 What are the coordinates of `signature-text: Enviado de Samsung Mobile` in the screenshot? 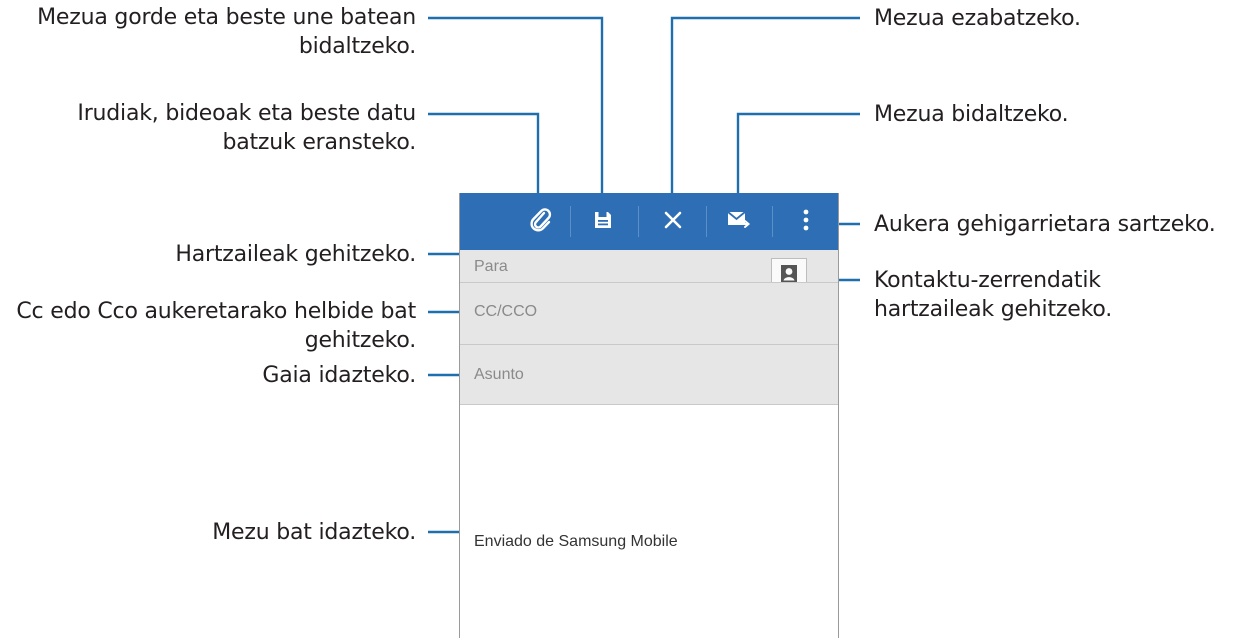 It's located at (576, 541).